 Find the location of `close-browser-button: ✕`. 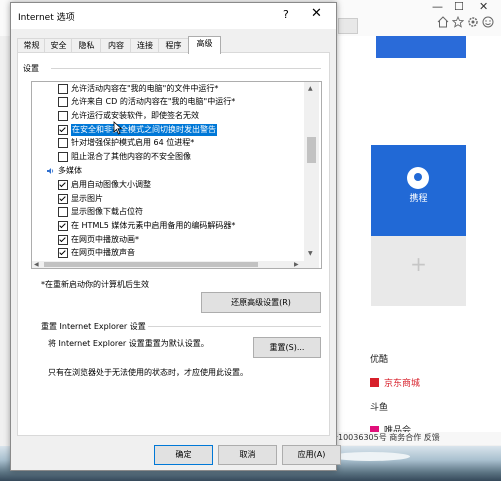

close-browser-button: ✕ is located at coordinates (483, 6).